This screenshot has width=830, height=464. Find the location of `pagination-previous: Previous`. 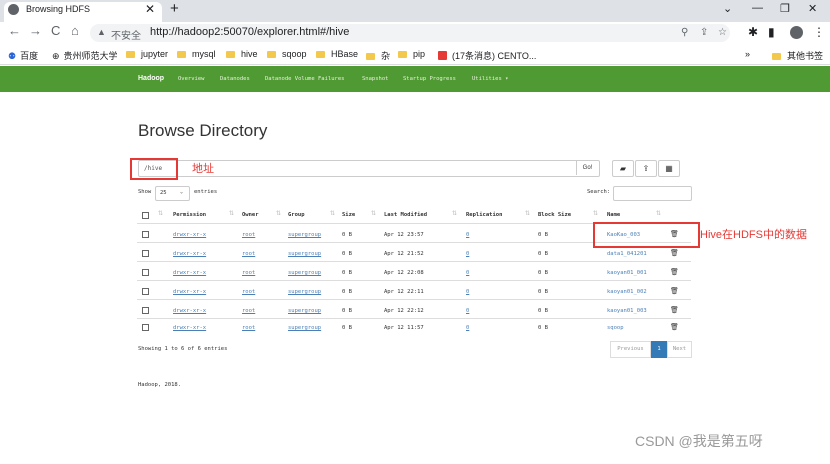

pagination-previous: Previous is located at coordinates (630, 349).